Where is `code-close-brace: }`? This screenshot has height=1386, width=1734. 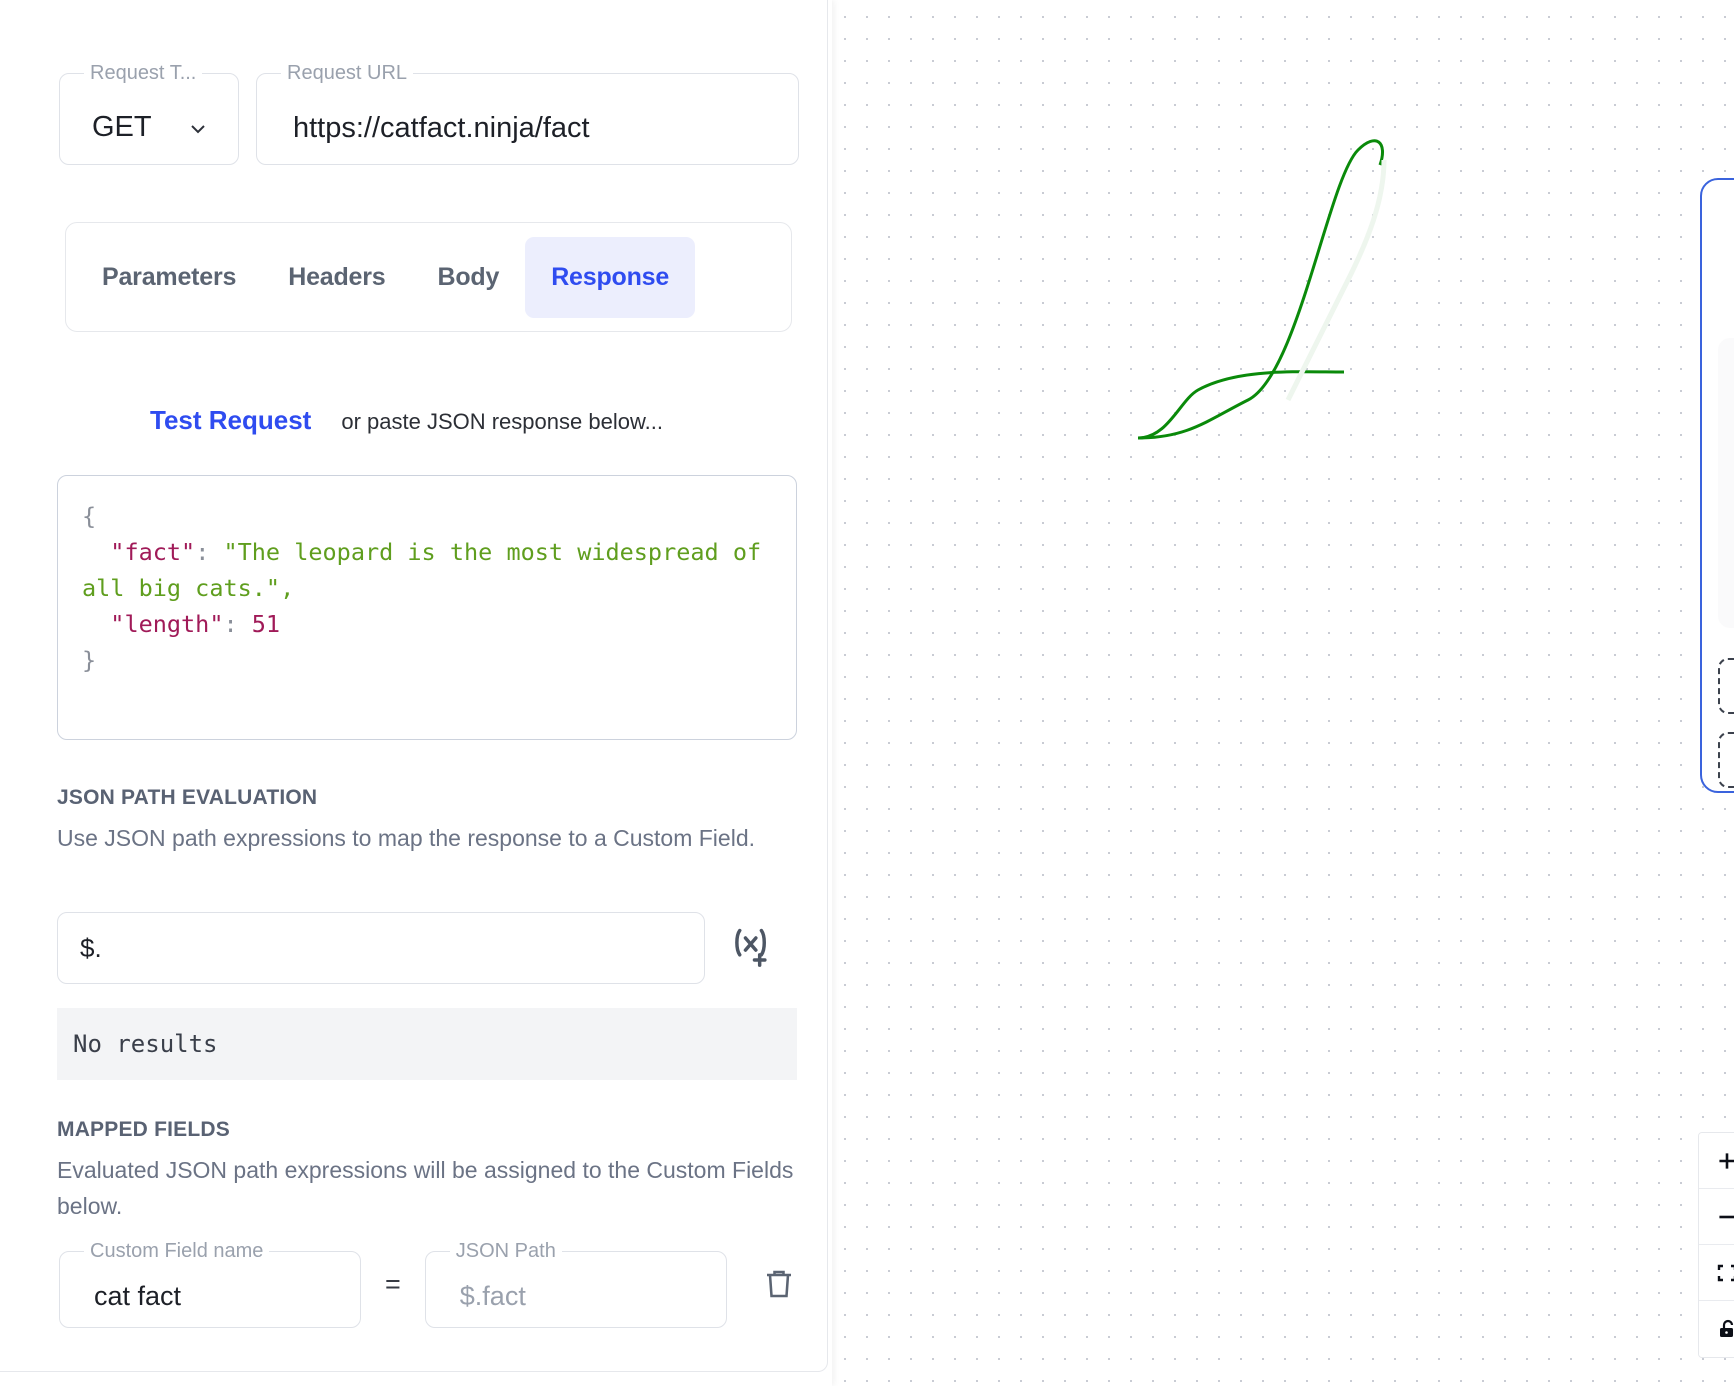
code-close-brace: } is located at coordinates (89, 660).